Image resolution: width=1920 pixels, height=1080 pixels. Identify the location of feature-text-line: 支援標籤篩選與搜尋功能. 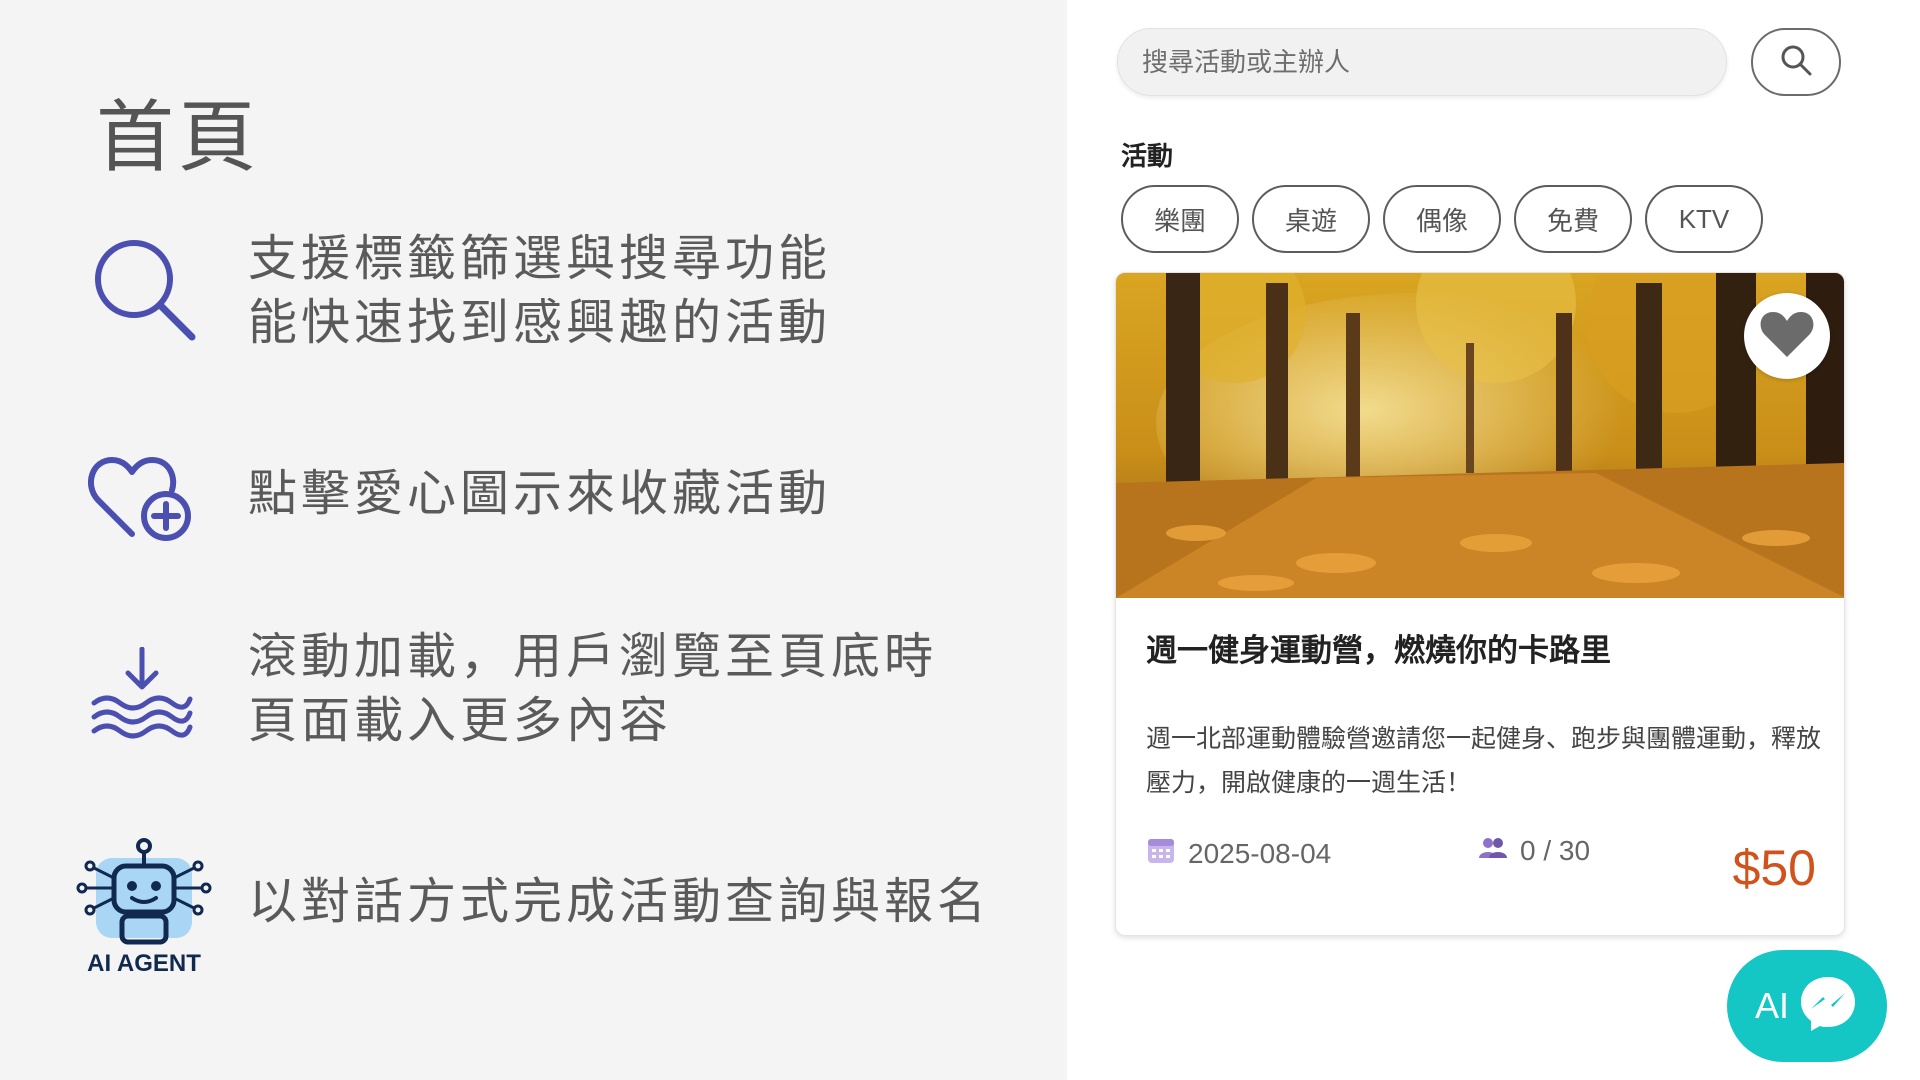
(540, 258).